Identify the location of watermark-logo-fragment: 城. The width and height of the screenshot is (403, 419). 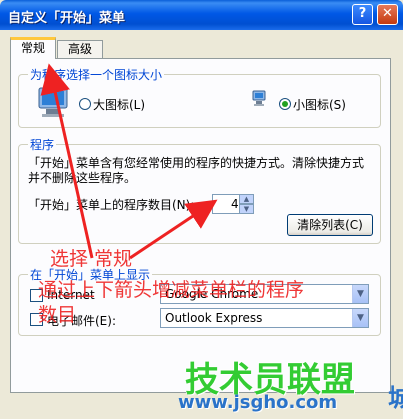
(395, 398).